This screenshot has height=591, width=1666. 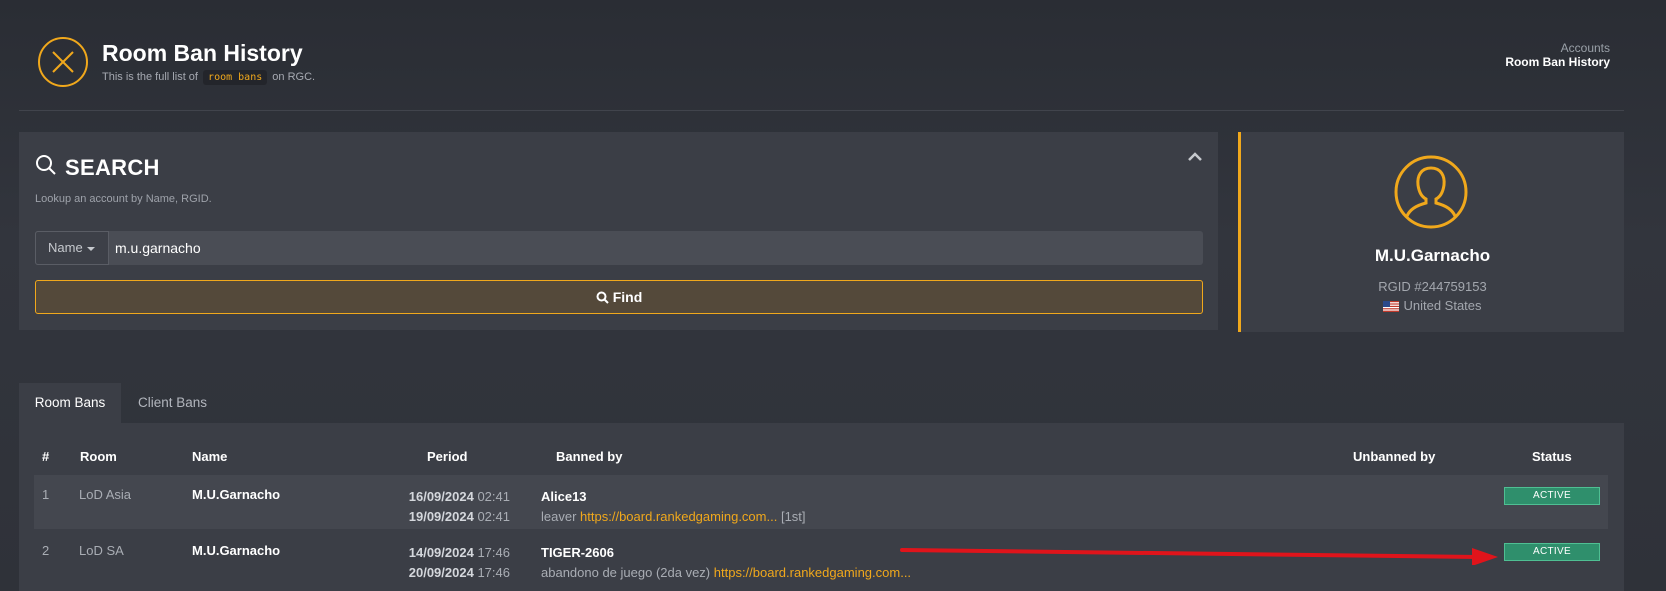 What do you see at coordinates (821, 110) in the screenshot?
I see `header-divider` at bounding box center [821, 110].